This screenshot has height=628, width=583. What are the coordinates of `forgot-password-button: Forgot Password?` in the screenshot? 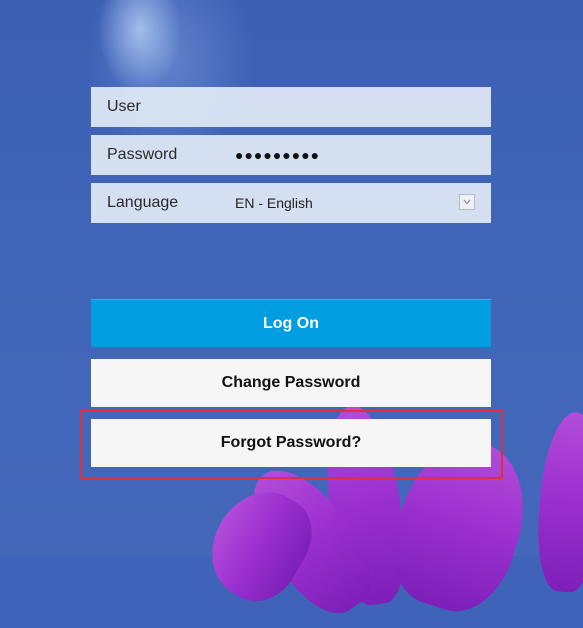 It's located at (291, 443).